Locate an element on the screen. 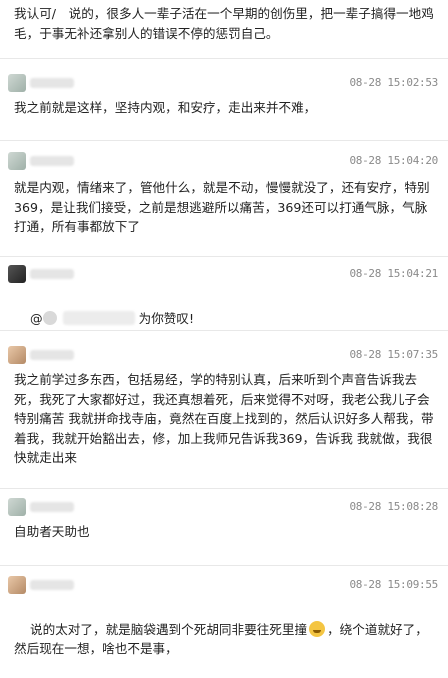 This screenshot has width=448, height=678. mention-username-blurred is located at coordinates (98, 317).